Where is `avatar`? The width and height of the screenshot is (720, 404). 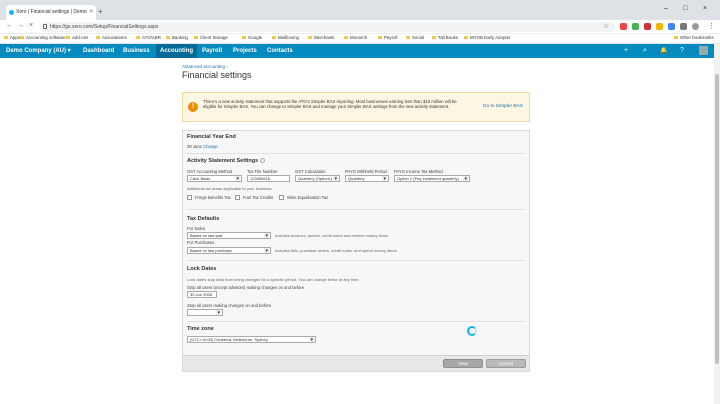 avatar is located at coordinates (703, 50).